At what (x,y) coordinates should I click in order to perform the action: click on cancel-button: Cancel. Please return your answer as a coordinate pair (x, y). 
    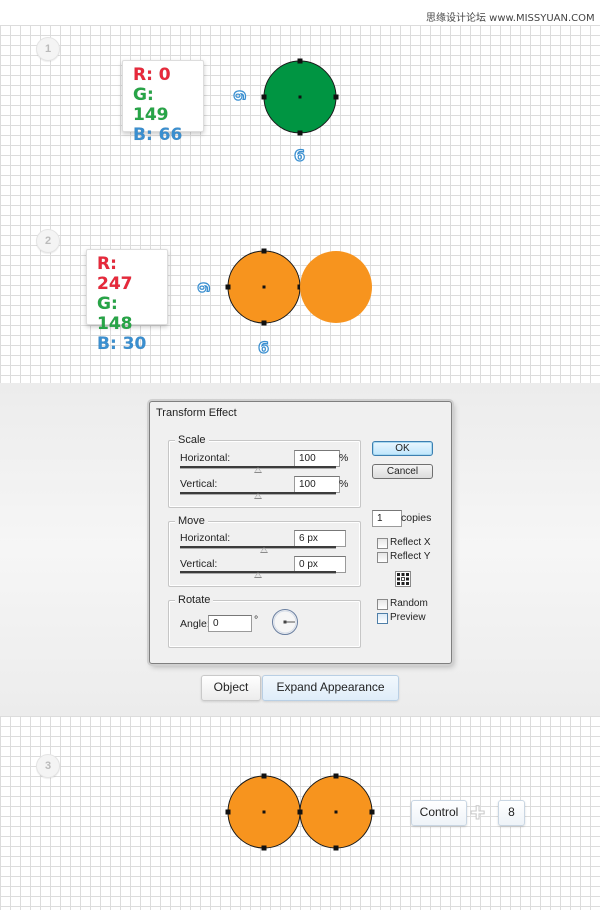
    Looking at the image, I should click on (402, 471).